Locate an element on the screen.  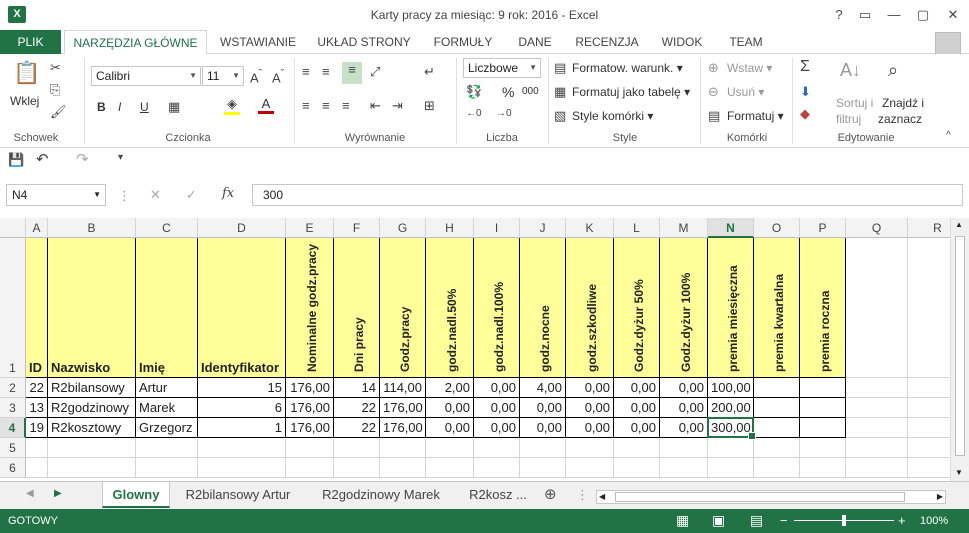
save-icon: 💾 is located at coordinates (16, 160).